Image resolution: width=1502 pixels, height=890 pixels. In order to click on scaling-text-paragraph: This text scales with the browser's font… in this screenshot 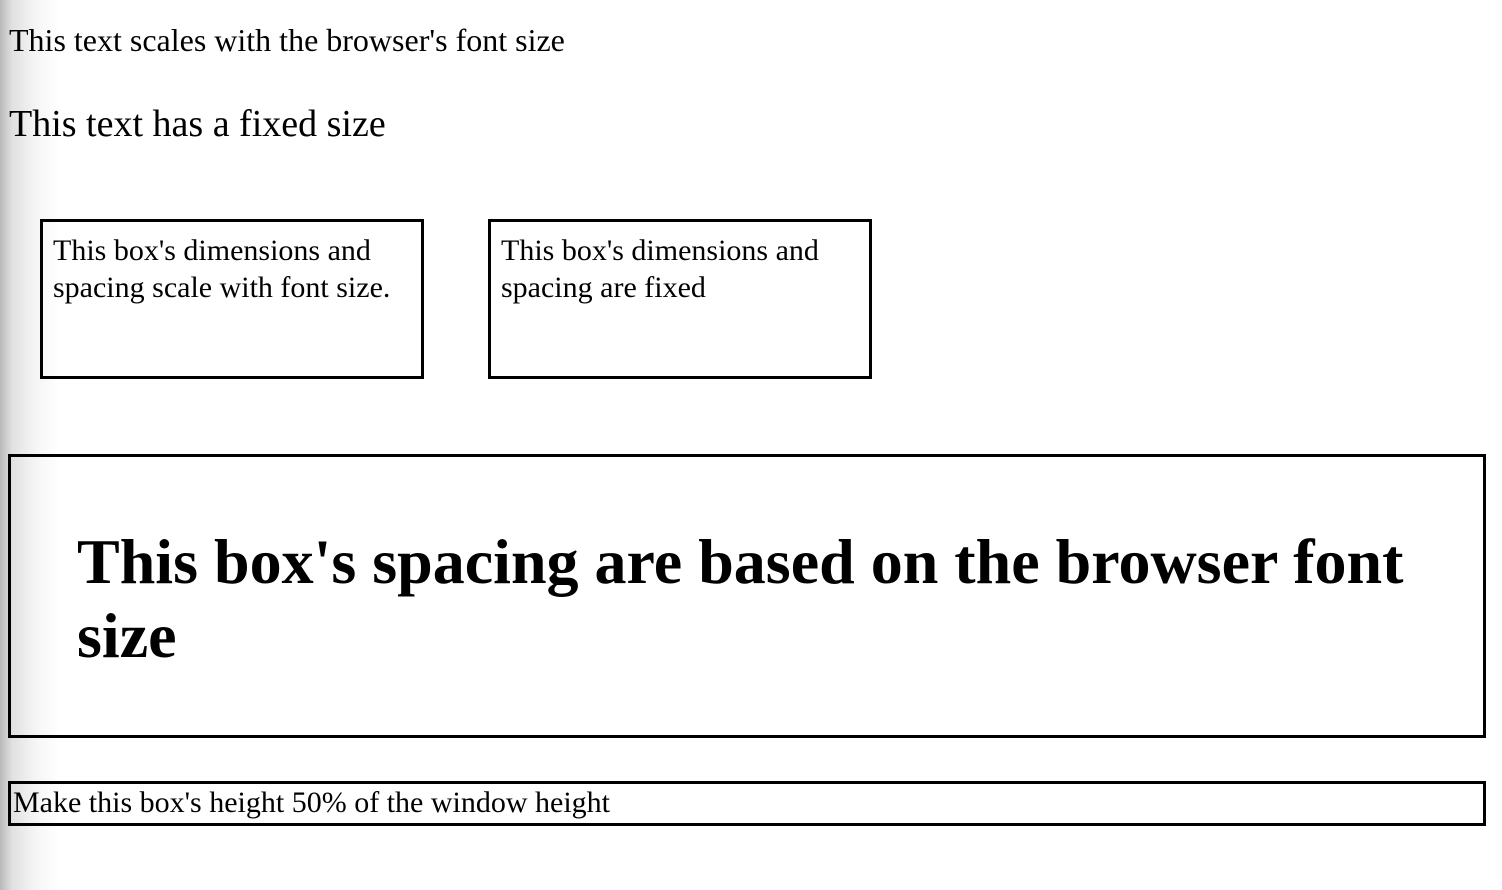, I will do `click(287, 40)`.